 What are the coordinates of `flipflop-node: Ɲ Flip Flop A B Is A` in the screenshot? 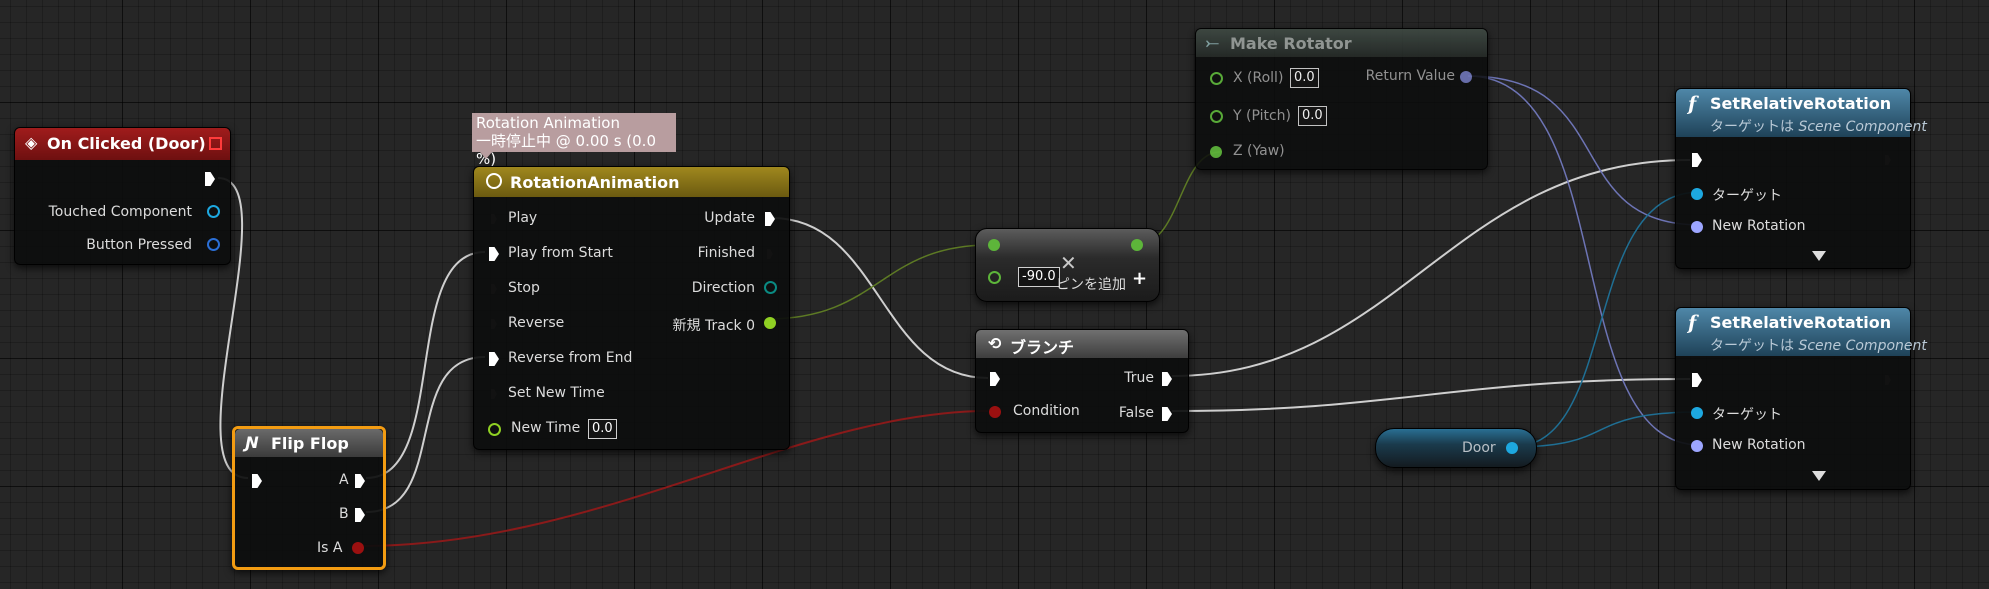 It's located at (309, 498).